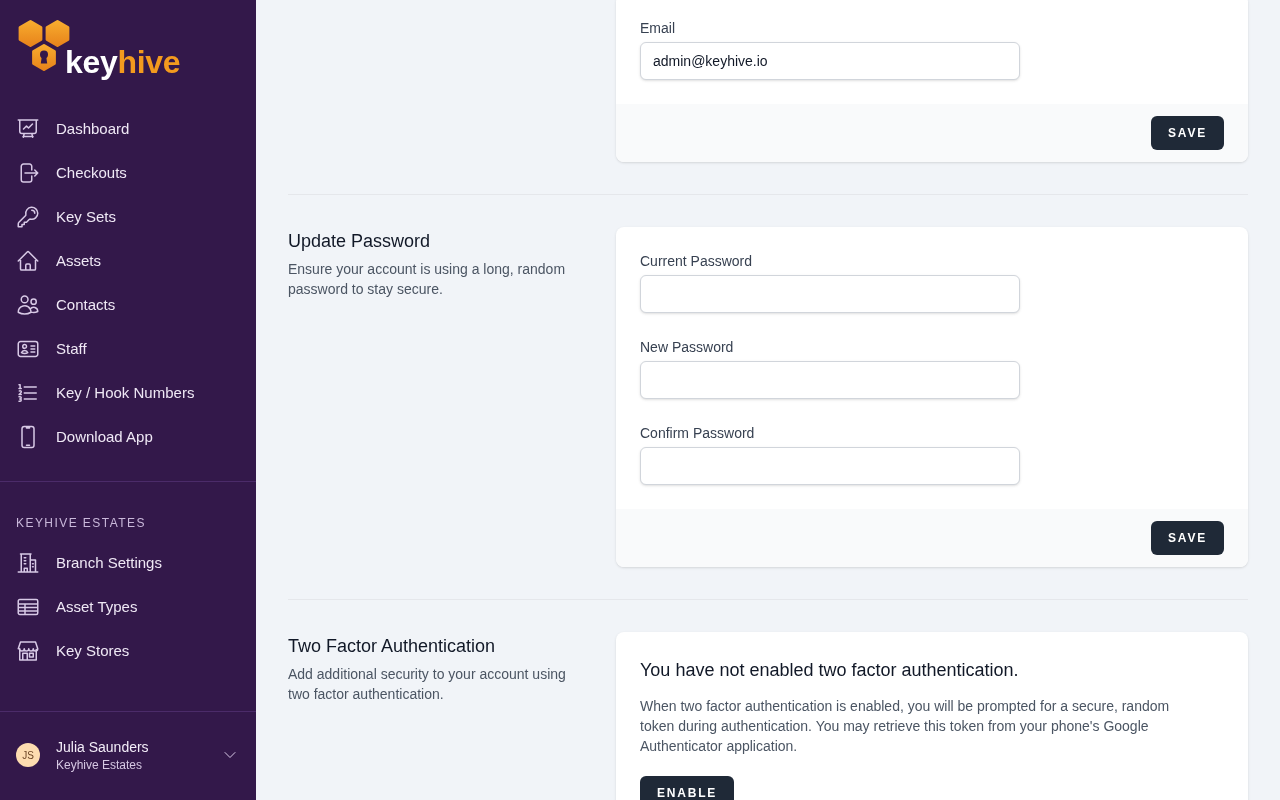 The width and height of the screenshot is (1280, 800). Describe the element at coordinates (128, 173) in the screenshot. I see `nav-item: Checkouts` at that location.